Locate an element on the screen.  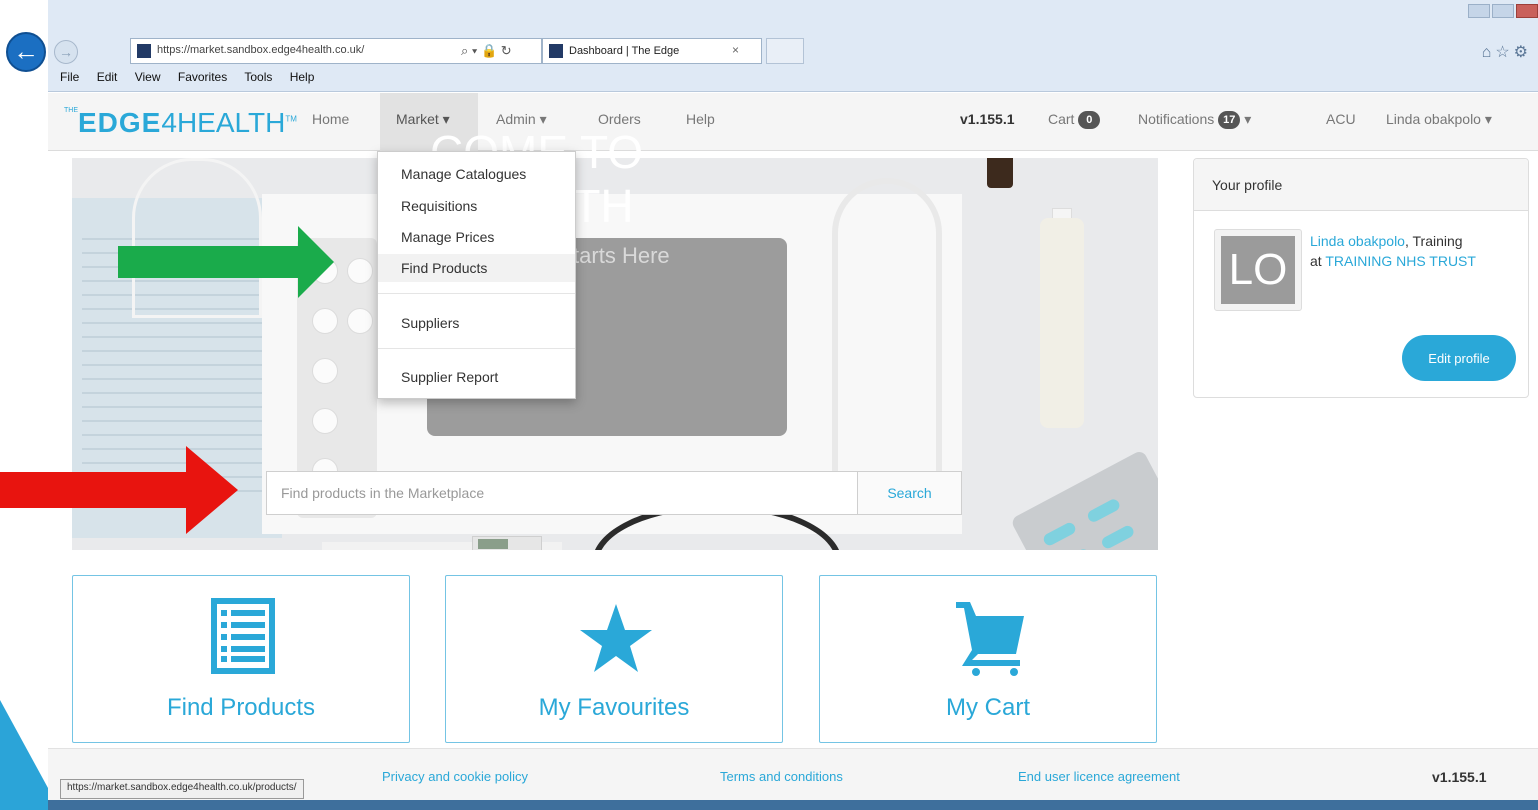
maximize-button is located at coordinates (1503, 11).